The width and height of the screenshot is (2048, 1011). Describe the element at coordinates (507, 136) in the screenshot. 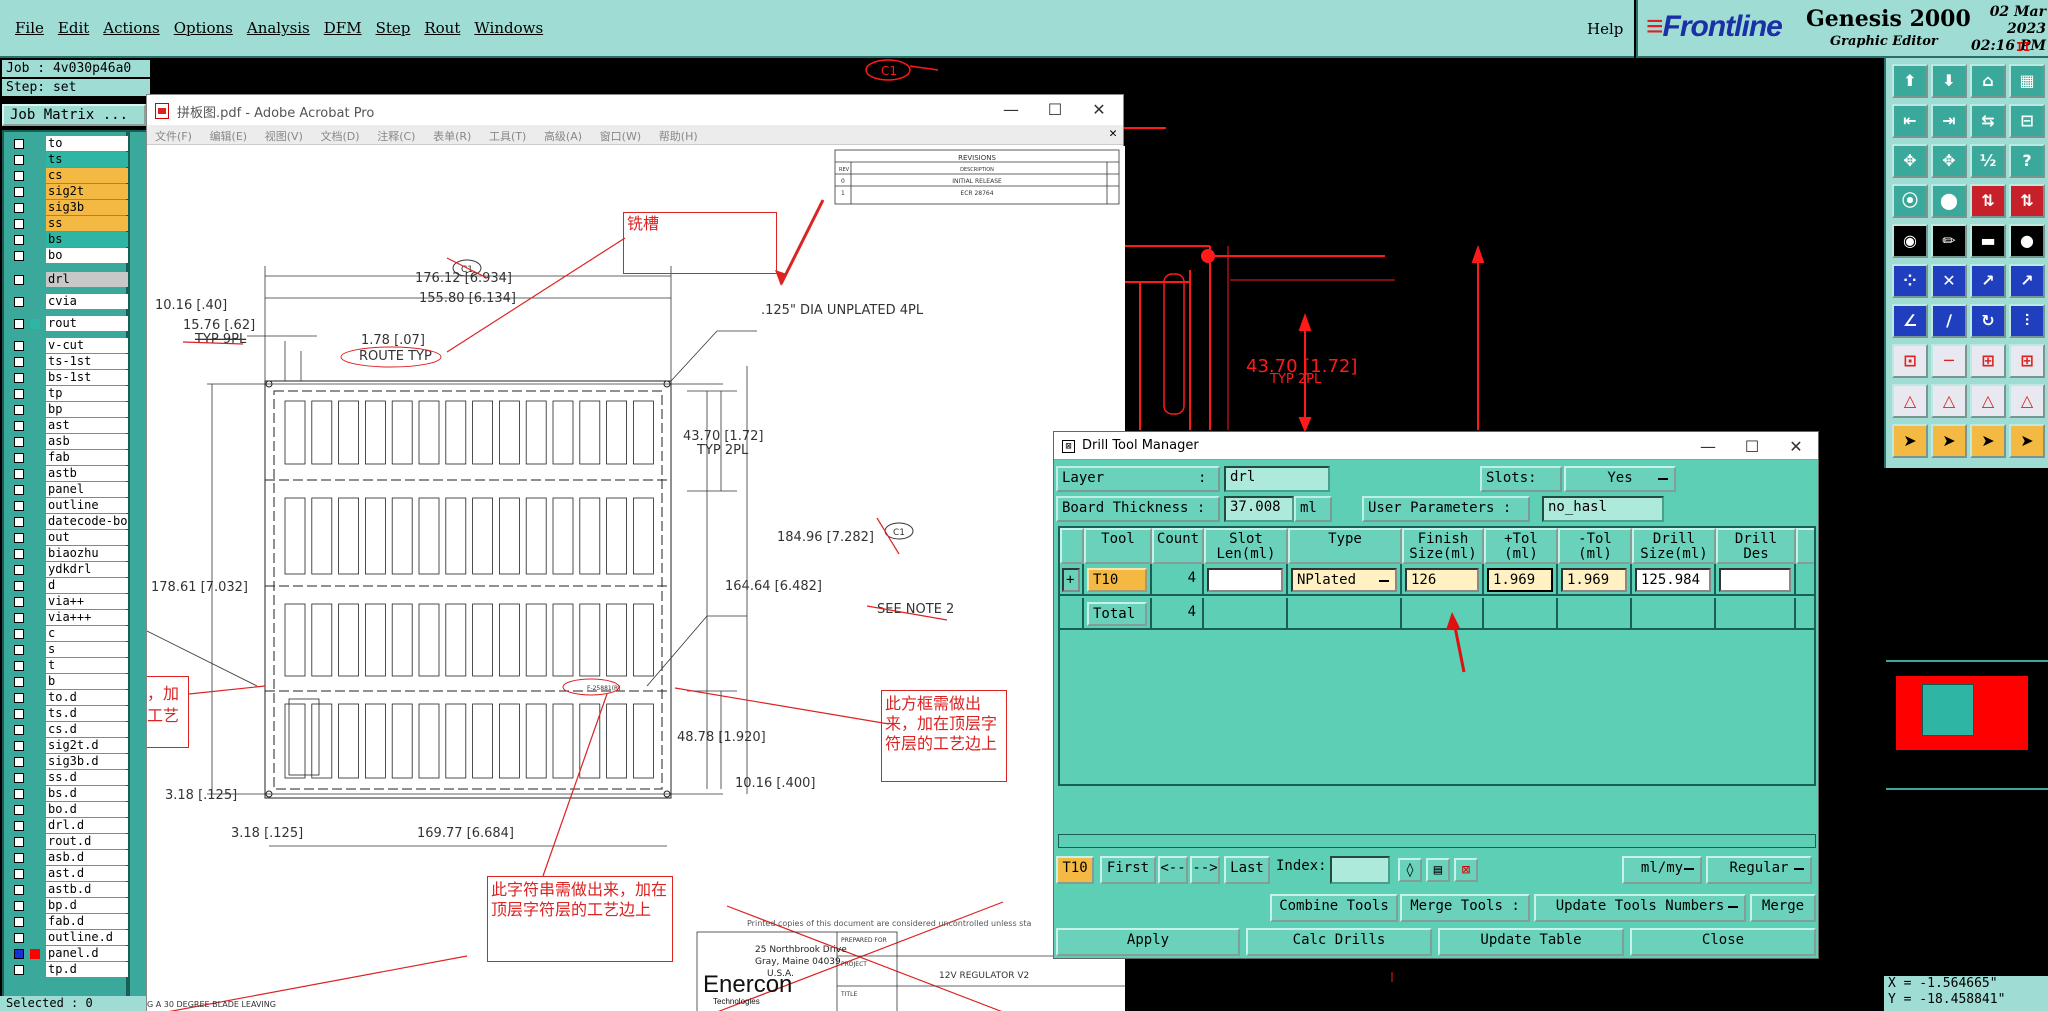

I see `acro-menu-tools: 工具(T)` at that location.